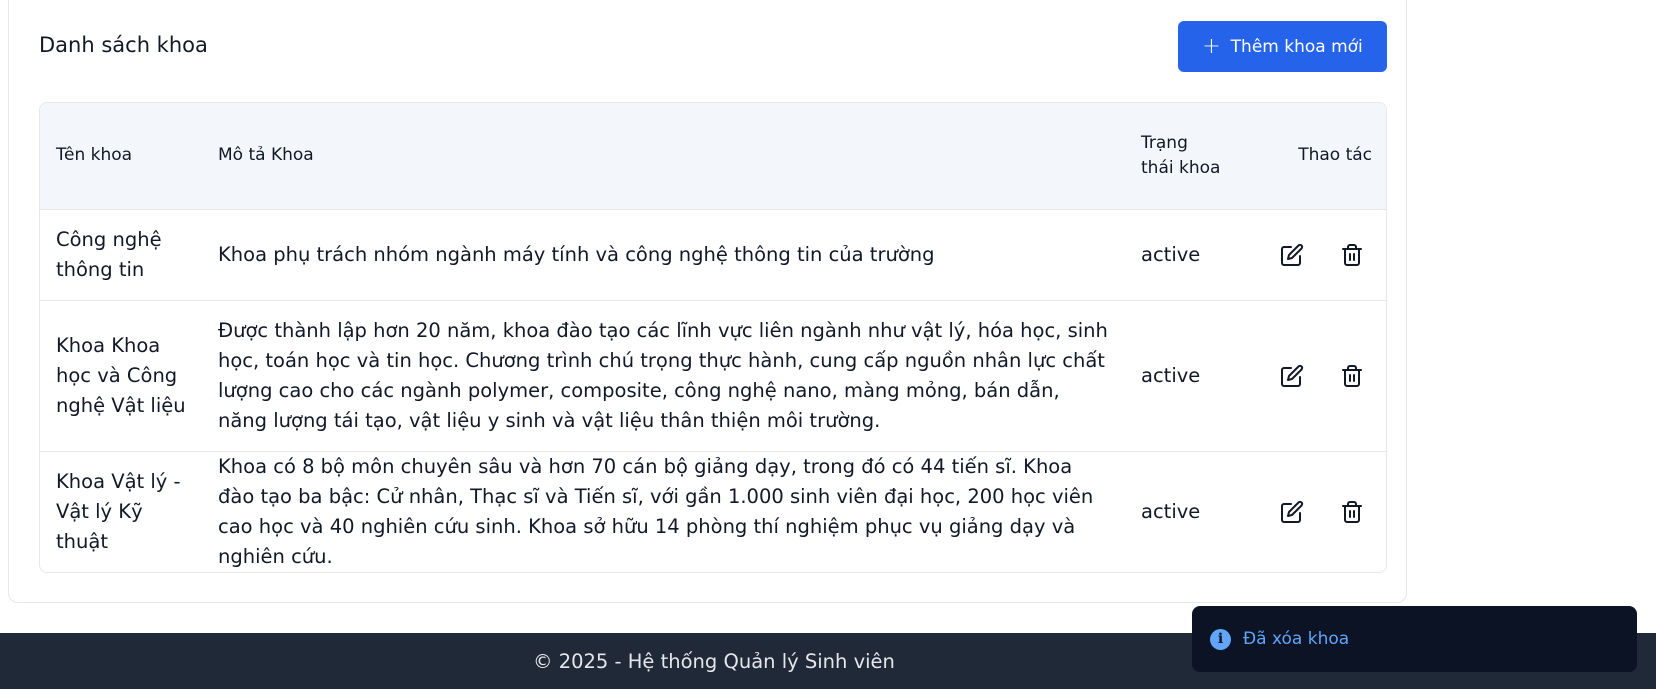  I want to click on faculty-name: Công nghệ thông tin, so click(121, 254).